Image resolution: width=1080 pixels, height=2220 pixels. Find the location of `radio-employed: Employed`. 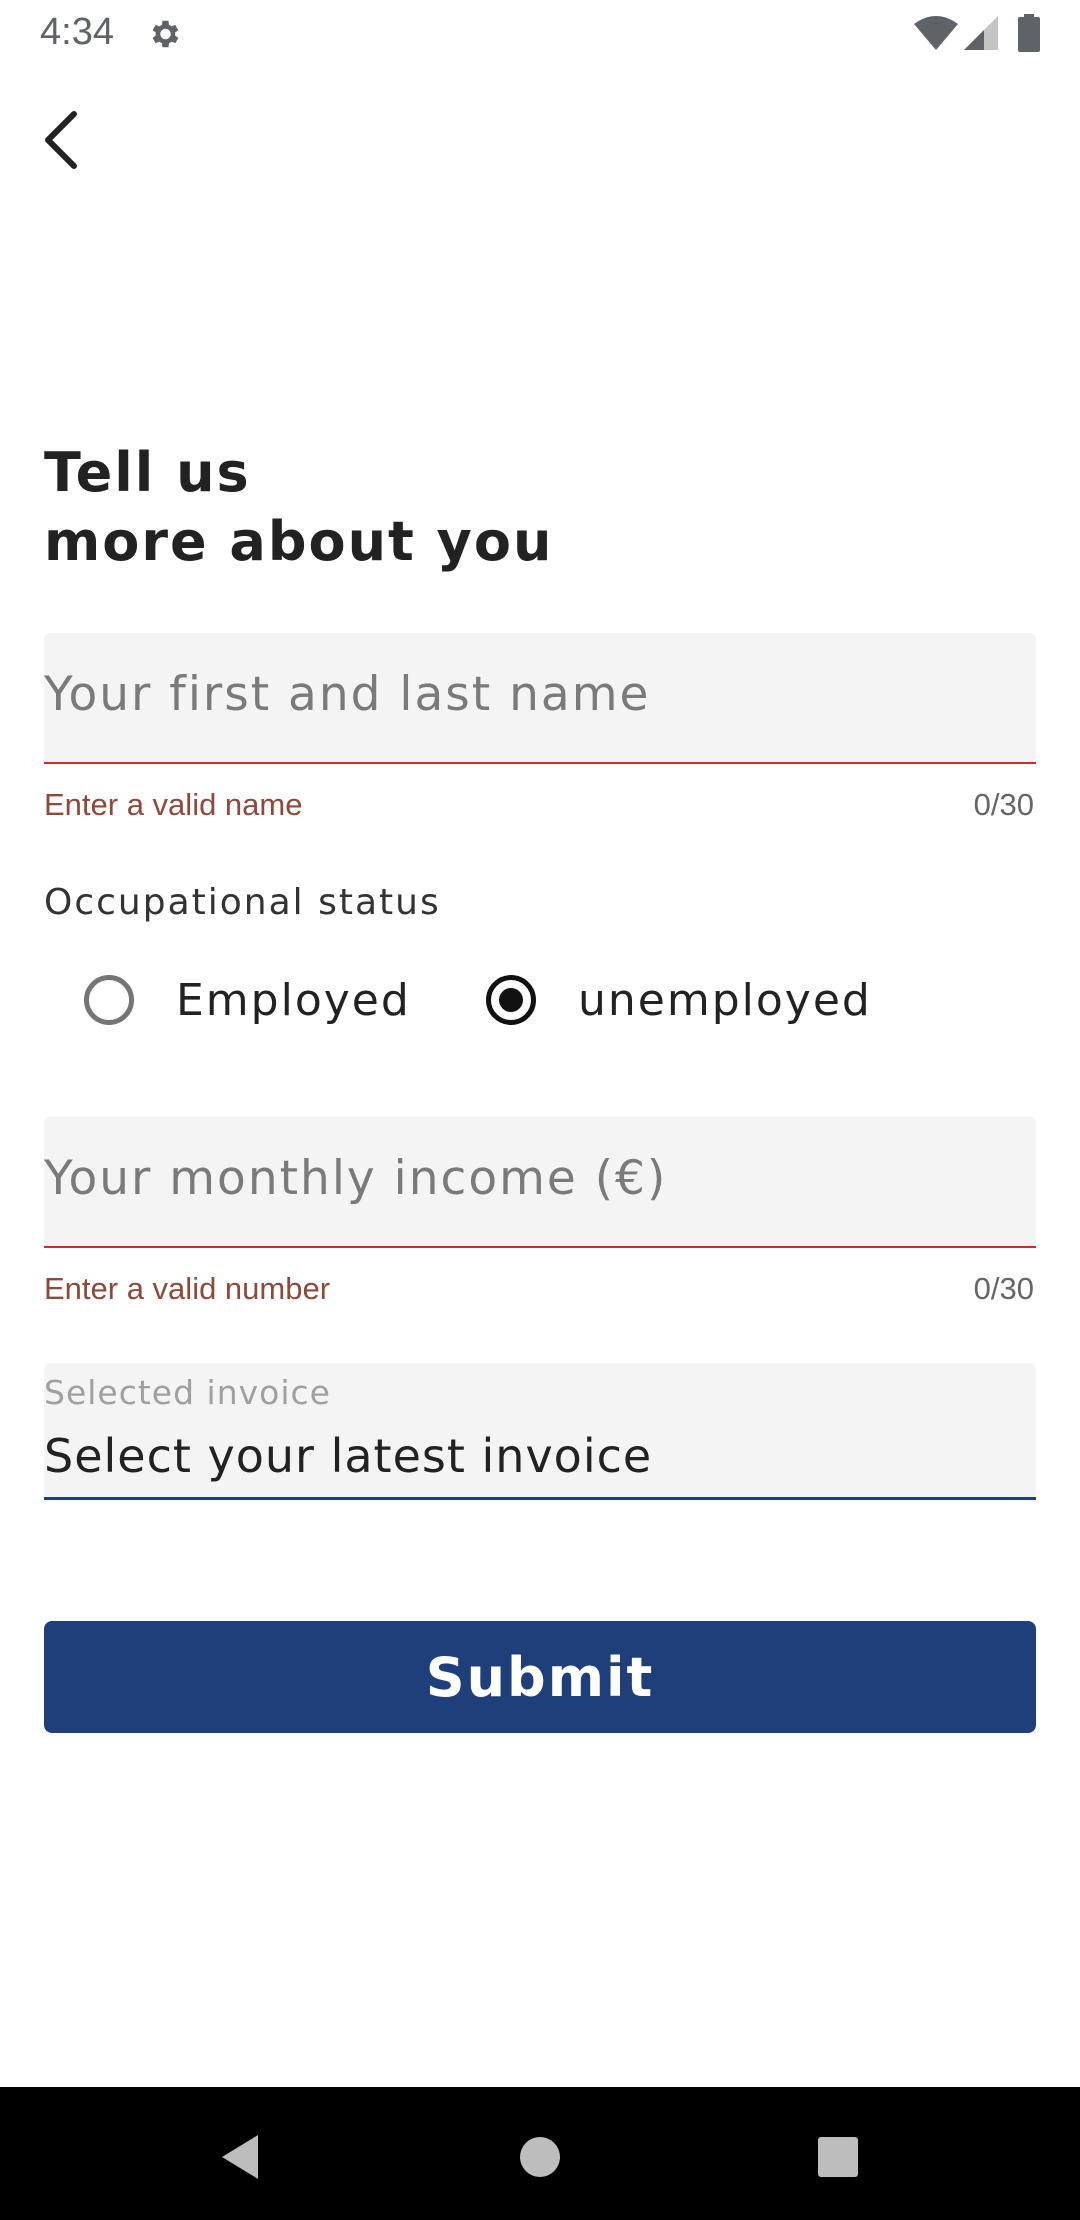

radio-employed: Employed is located at coordinates (247, 1000).